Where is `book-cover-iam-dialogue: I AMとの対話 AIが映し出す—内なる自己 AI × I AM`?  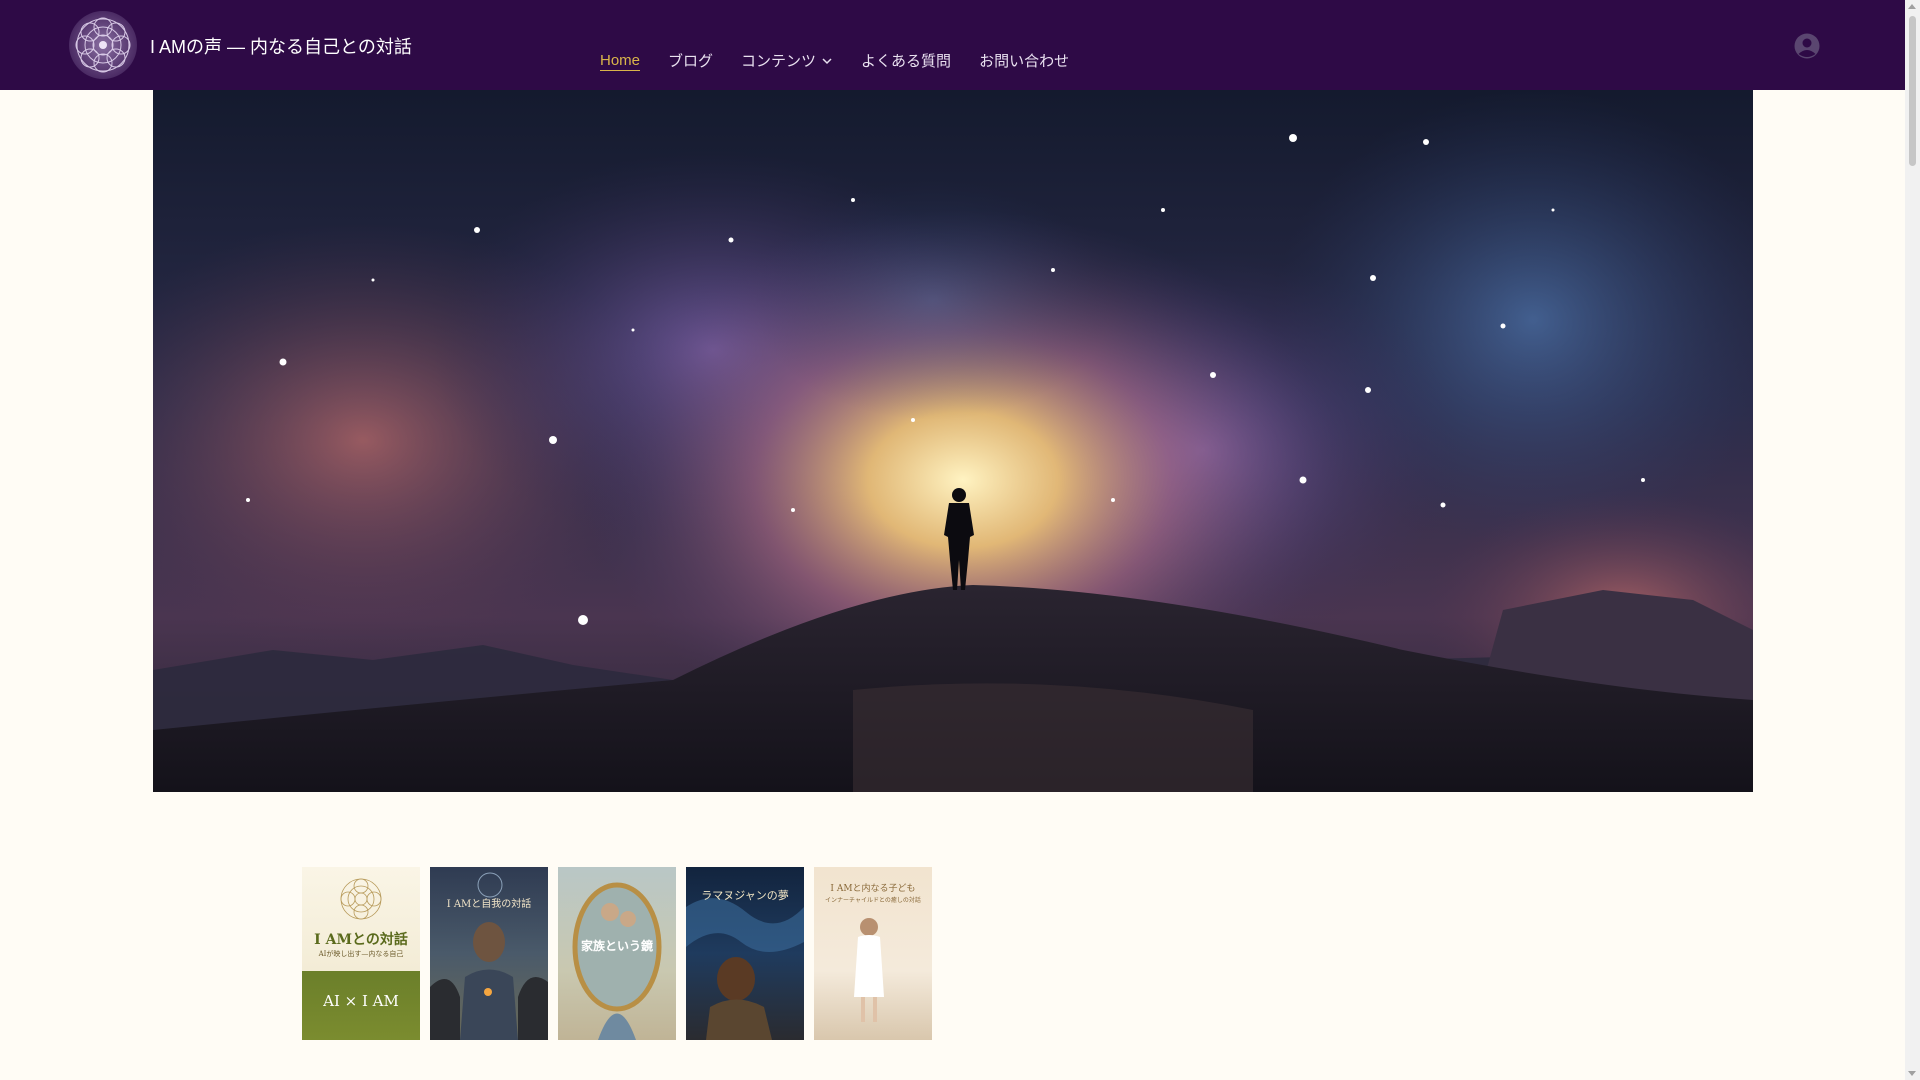 book-cover-iam-dialogue: I AMとの対話 AIが映し出す—内なる自己 AI × I AM is located at coordinates (361, 953).